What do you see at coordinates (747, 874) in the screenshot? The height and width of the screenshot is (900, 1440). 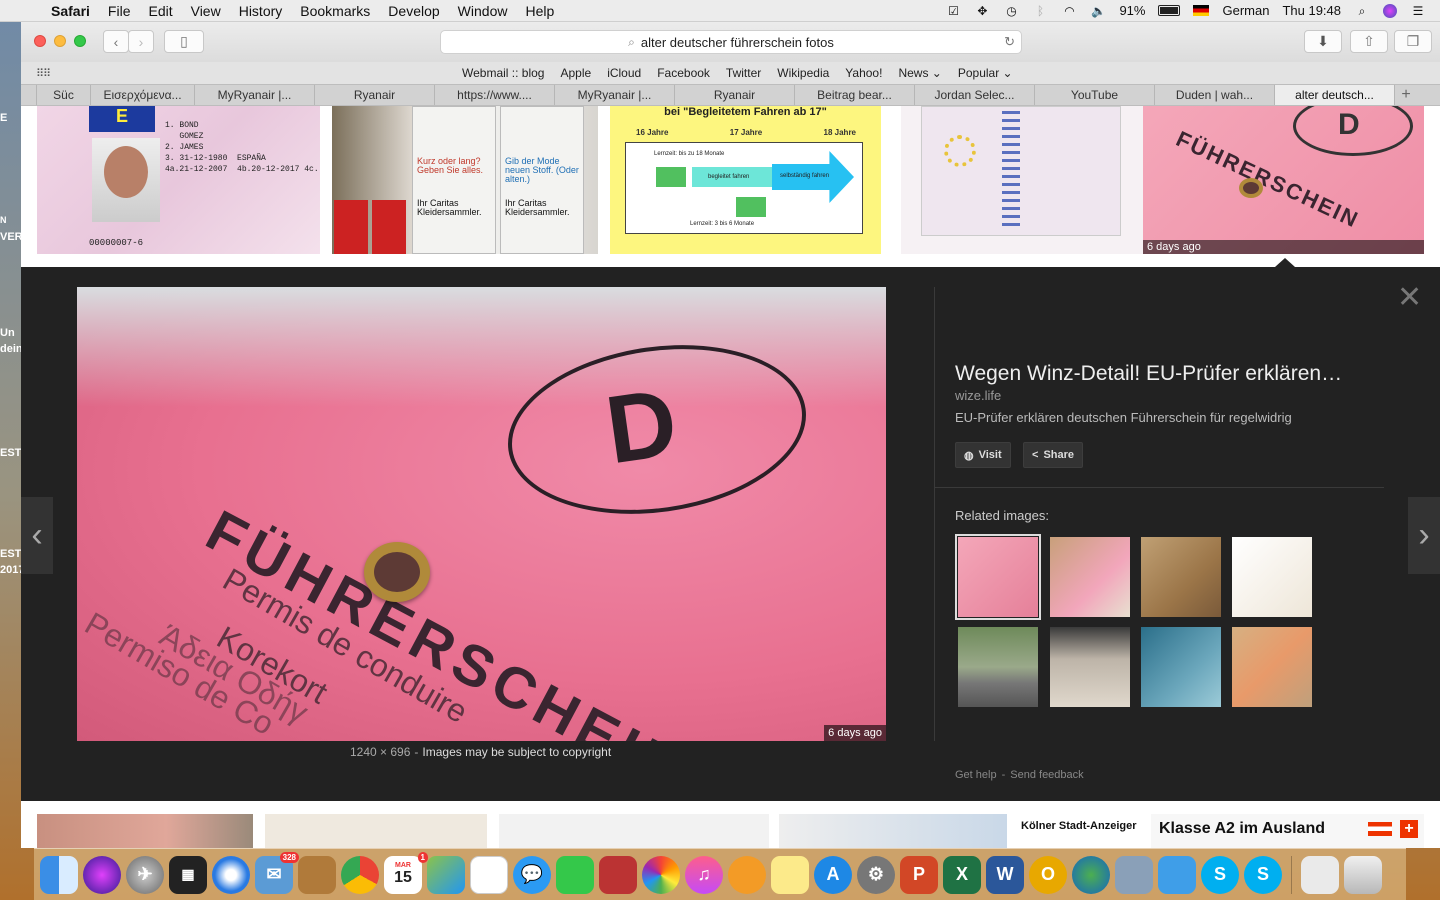 I see `ibooks-icon` at bounding box center [747, 874].